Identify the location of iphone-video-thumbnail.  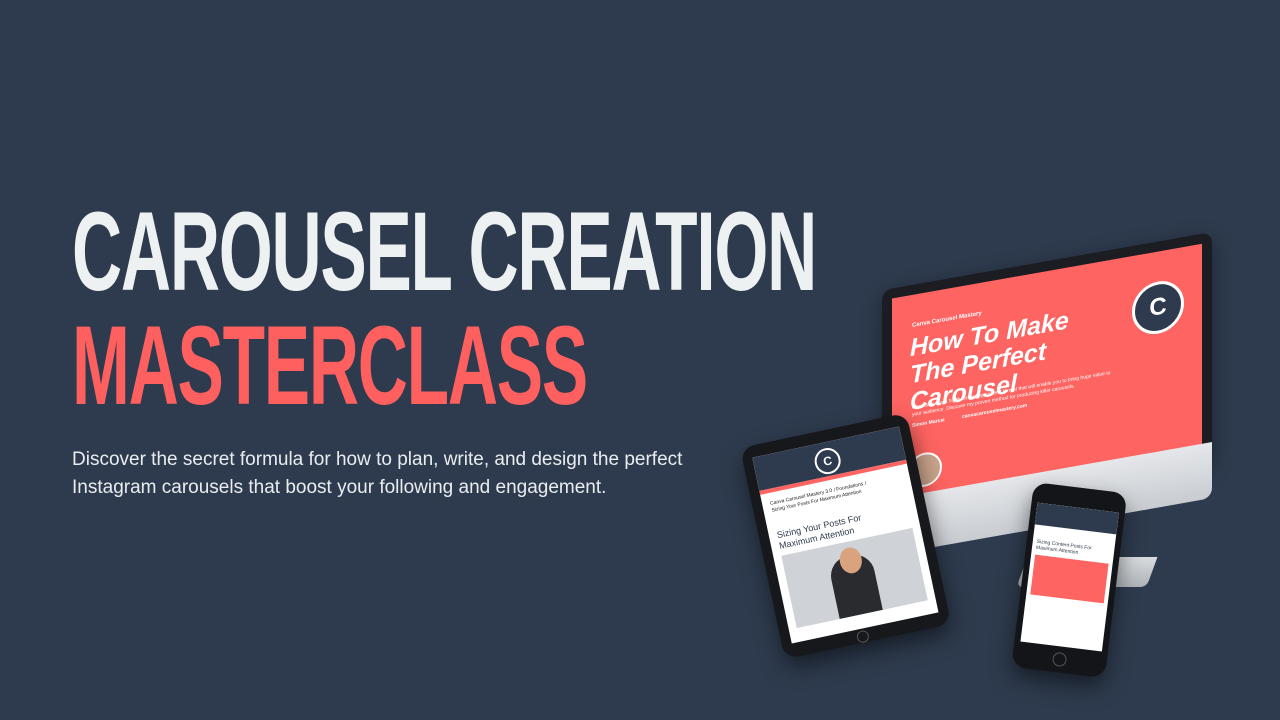
(1069, 579).